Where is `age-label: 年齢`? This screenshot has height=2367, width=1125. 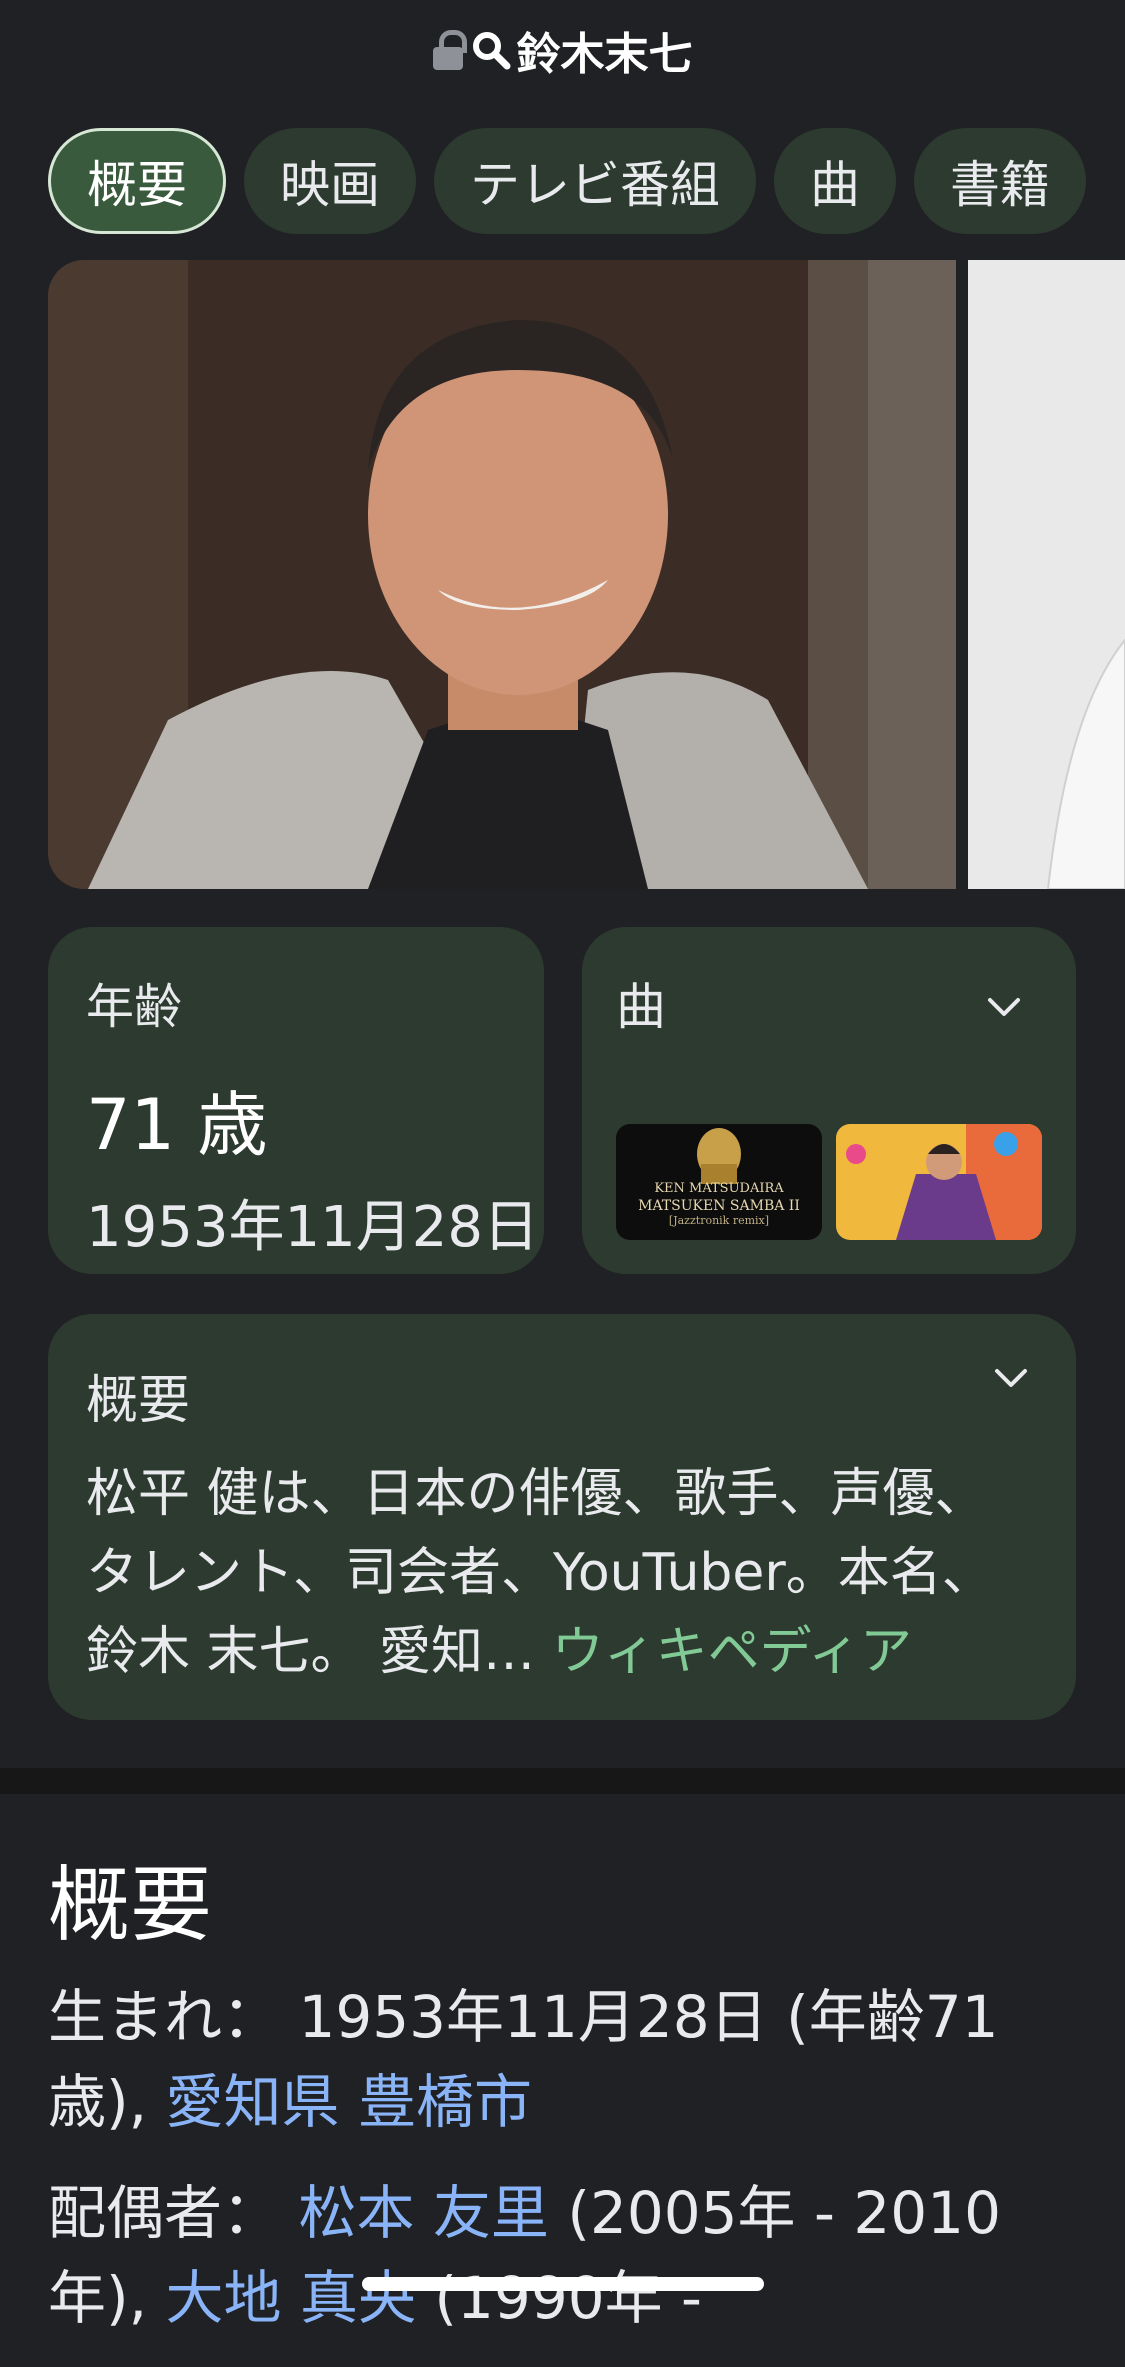 age-label: 年齢 is located at coordinates (134, 1007).